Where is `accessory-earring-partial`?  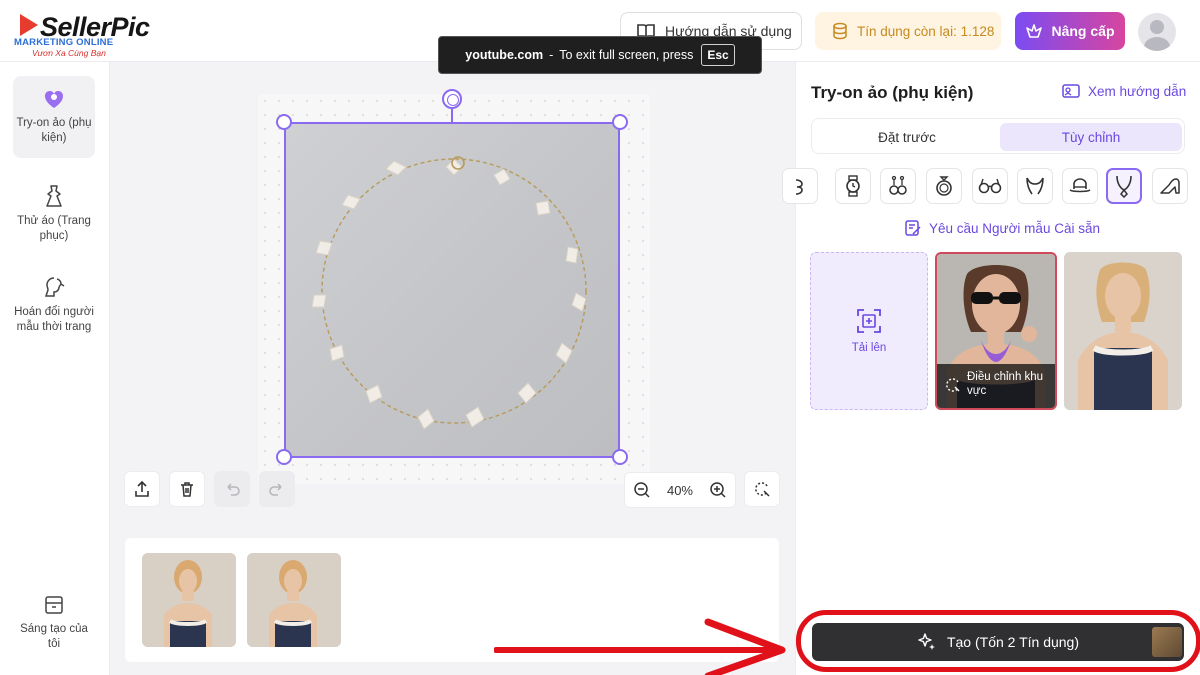
accessory-earring-partial is located at coordinates (800, 186).